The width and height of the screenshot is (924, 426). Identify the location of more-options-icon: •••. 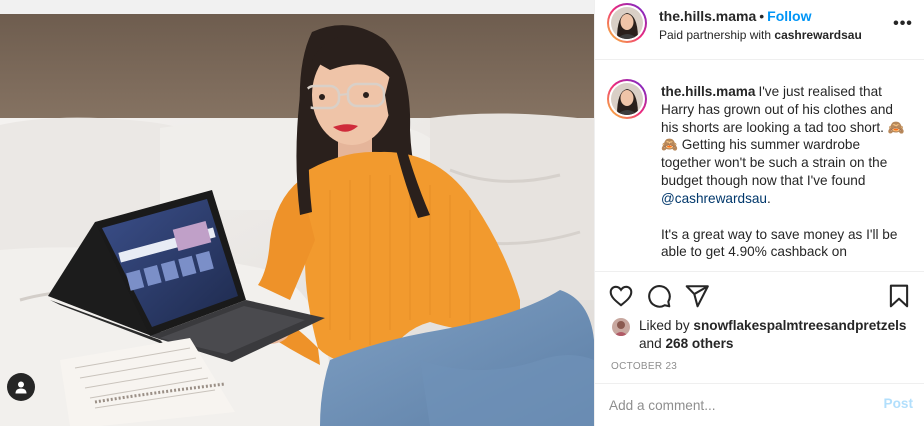
(903, 23).